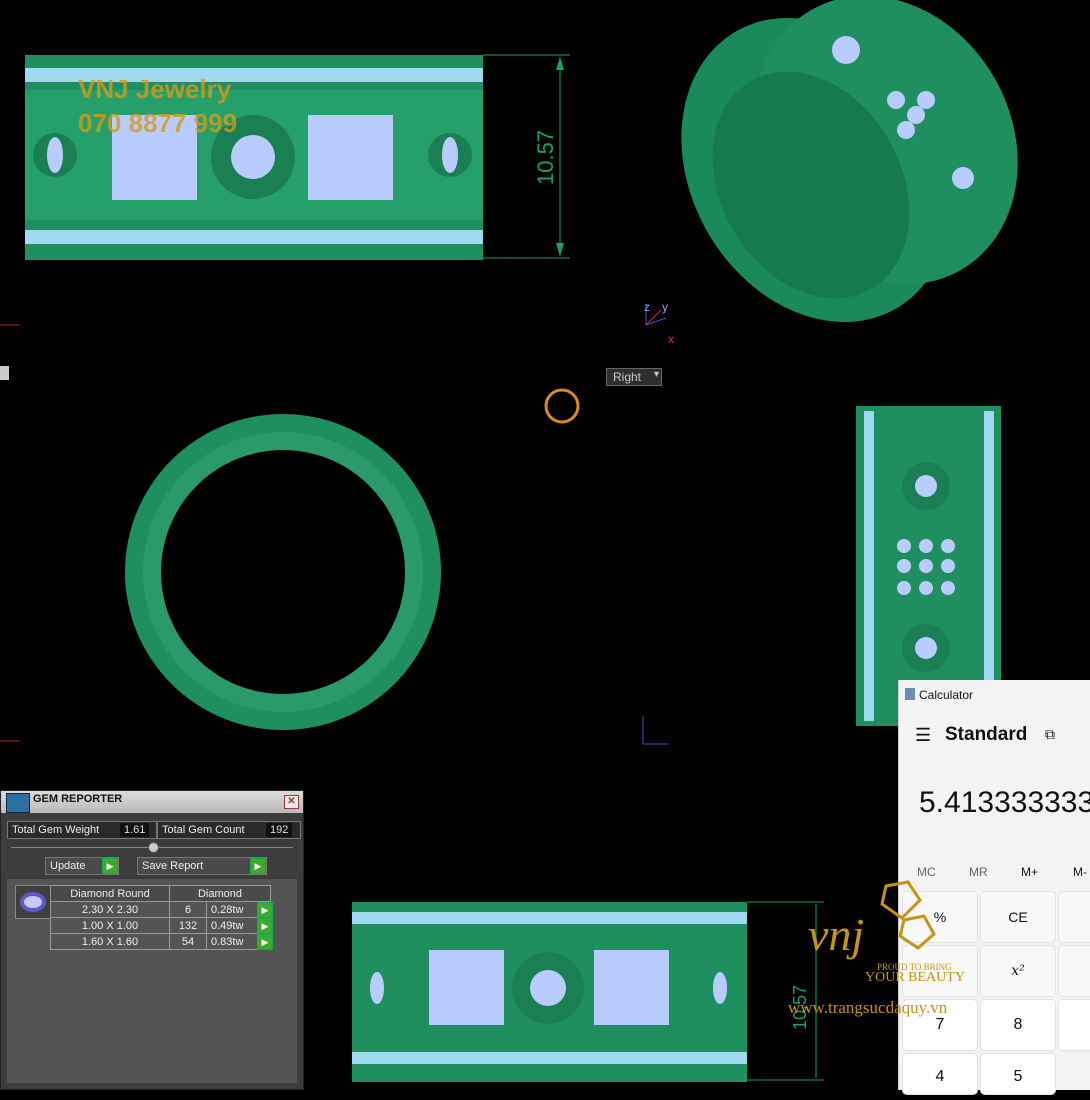  Describe the element at coordinates (986, 734) in the screenshot. I see `calculator-mode: Standard` at that location.